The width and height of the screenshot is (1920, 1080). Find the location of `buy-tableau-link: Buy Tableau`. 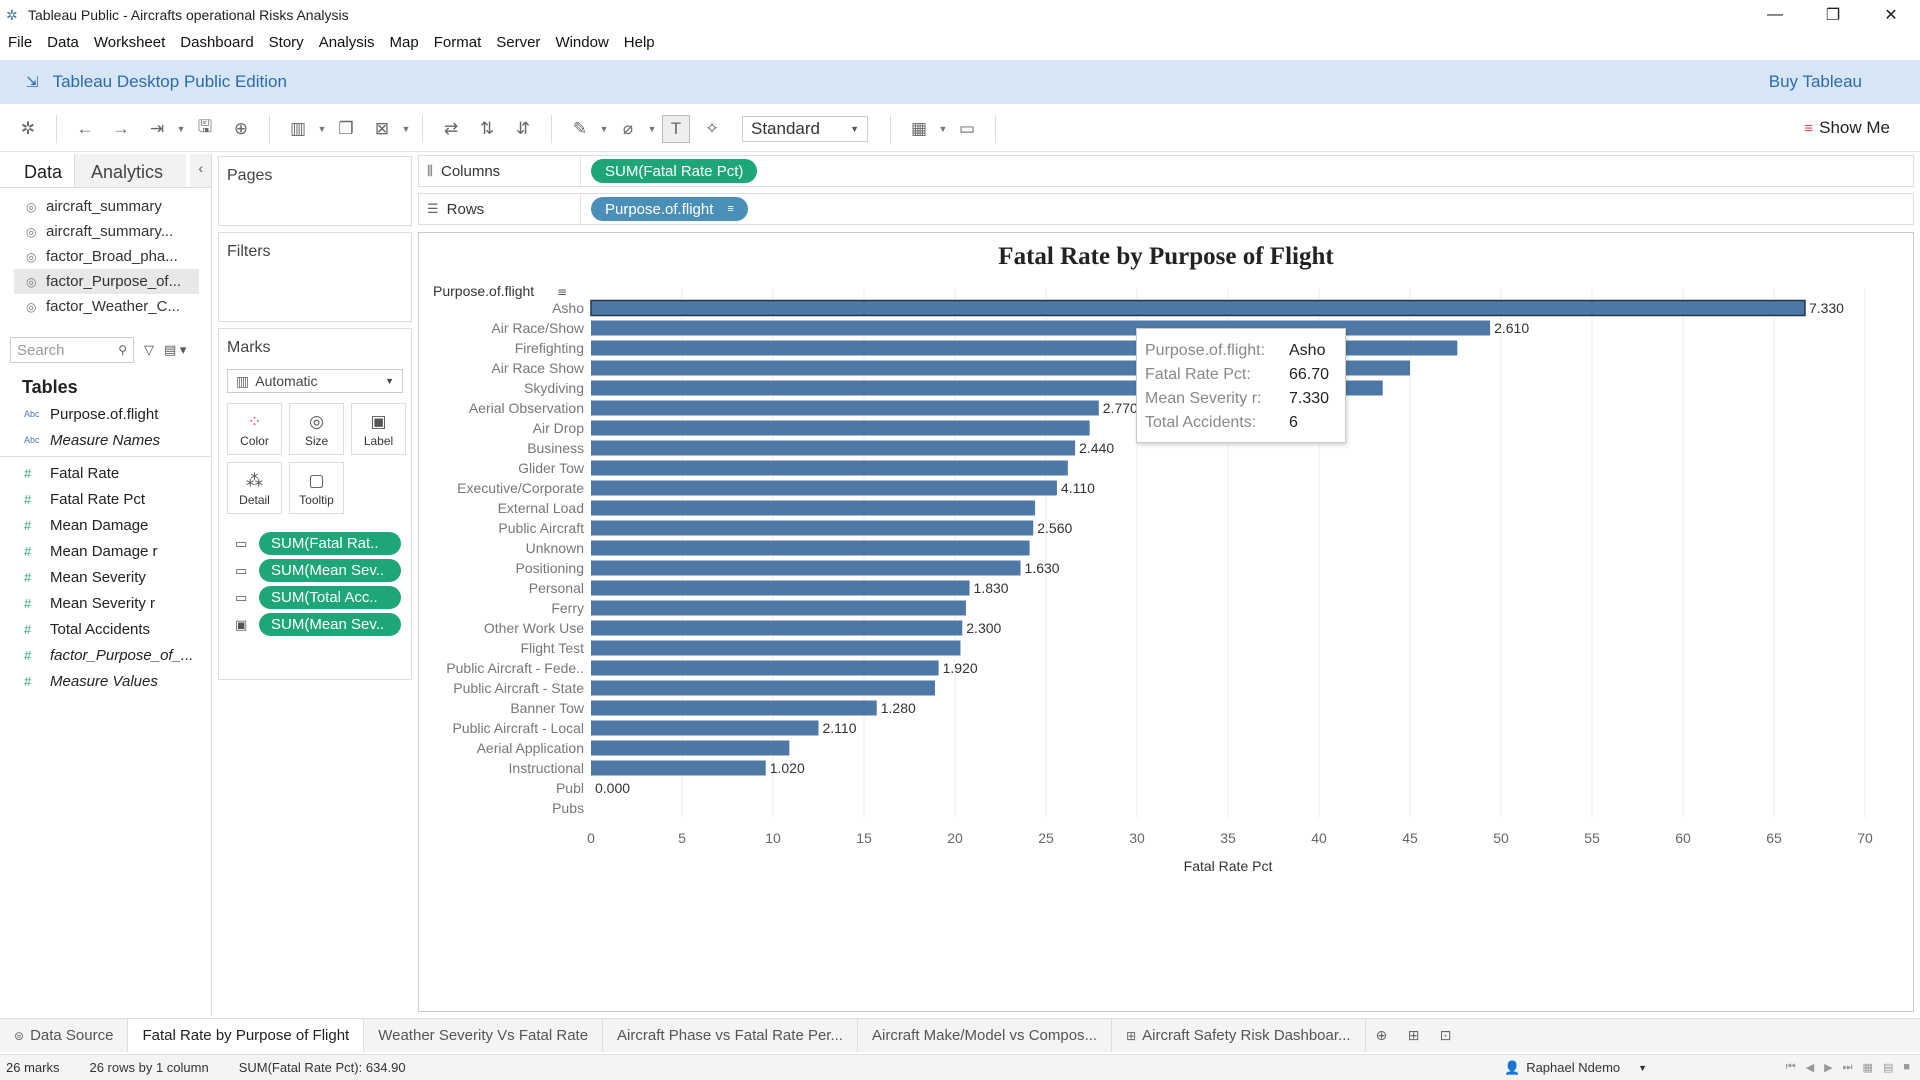

buy-tableau-link: Buy Tableau is located at coordinates (1815, 82).